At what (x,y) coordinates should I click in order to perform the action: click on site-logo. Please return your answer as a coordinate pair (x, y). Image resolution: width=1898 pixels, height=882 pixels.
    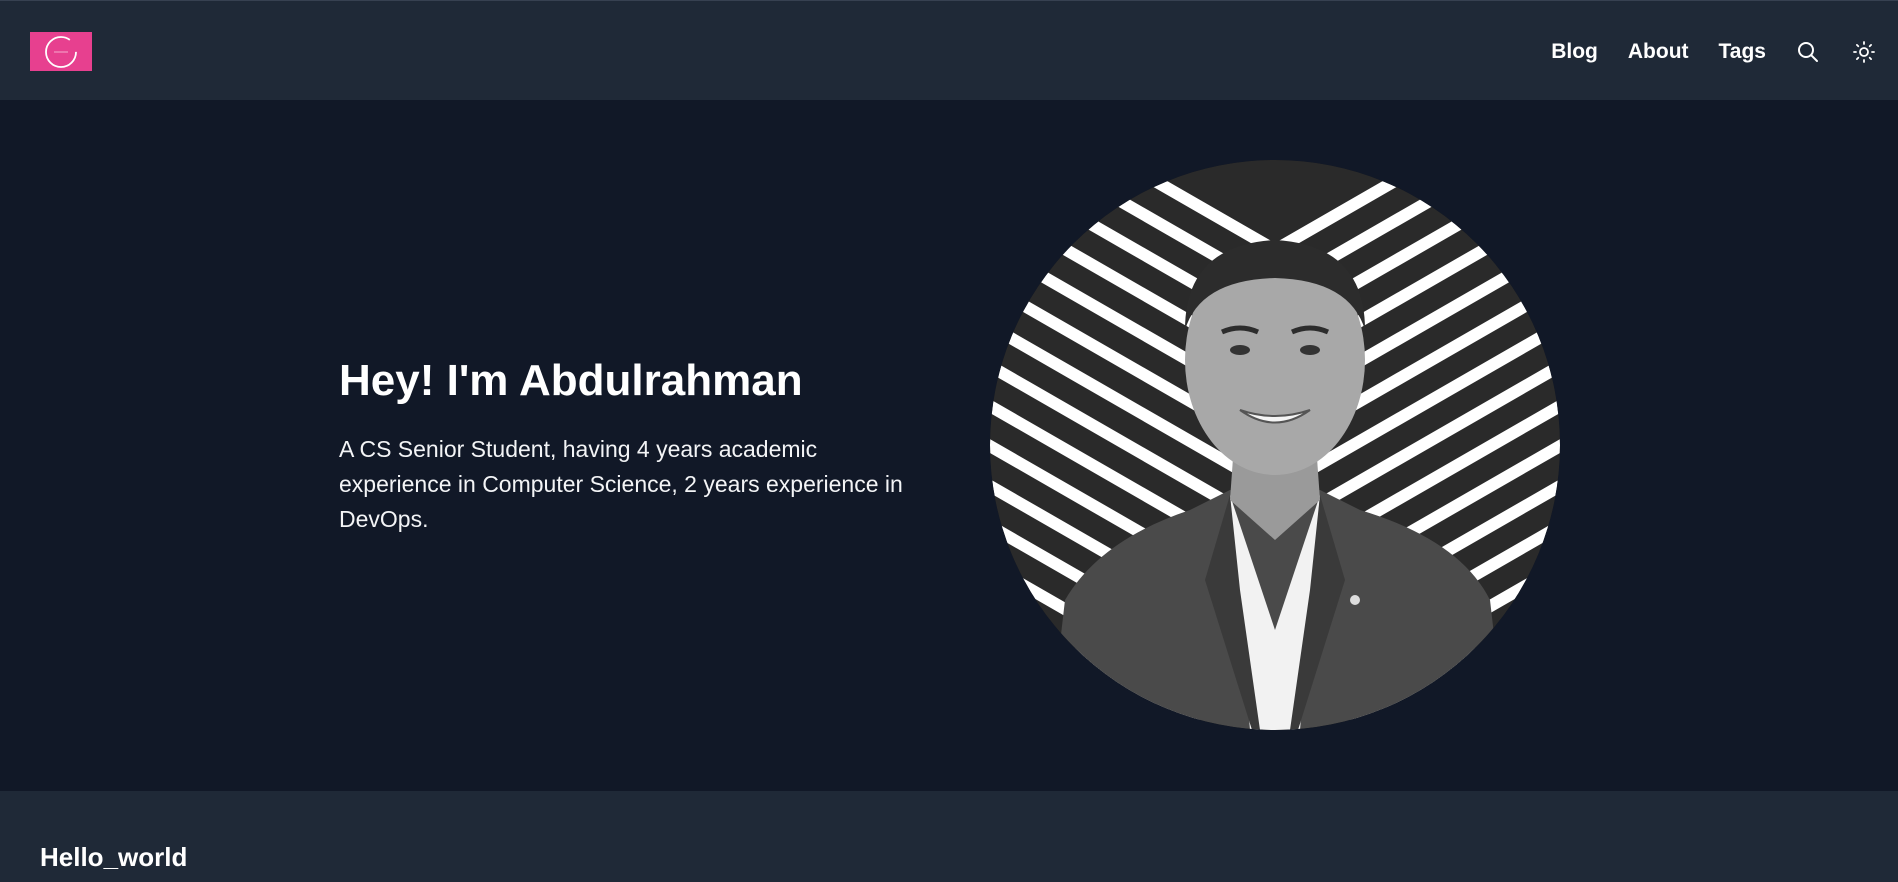
    Looking at the image, I should click on (61, 51).